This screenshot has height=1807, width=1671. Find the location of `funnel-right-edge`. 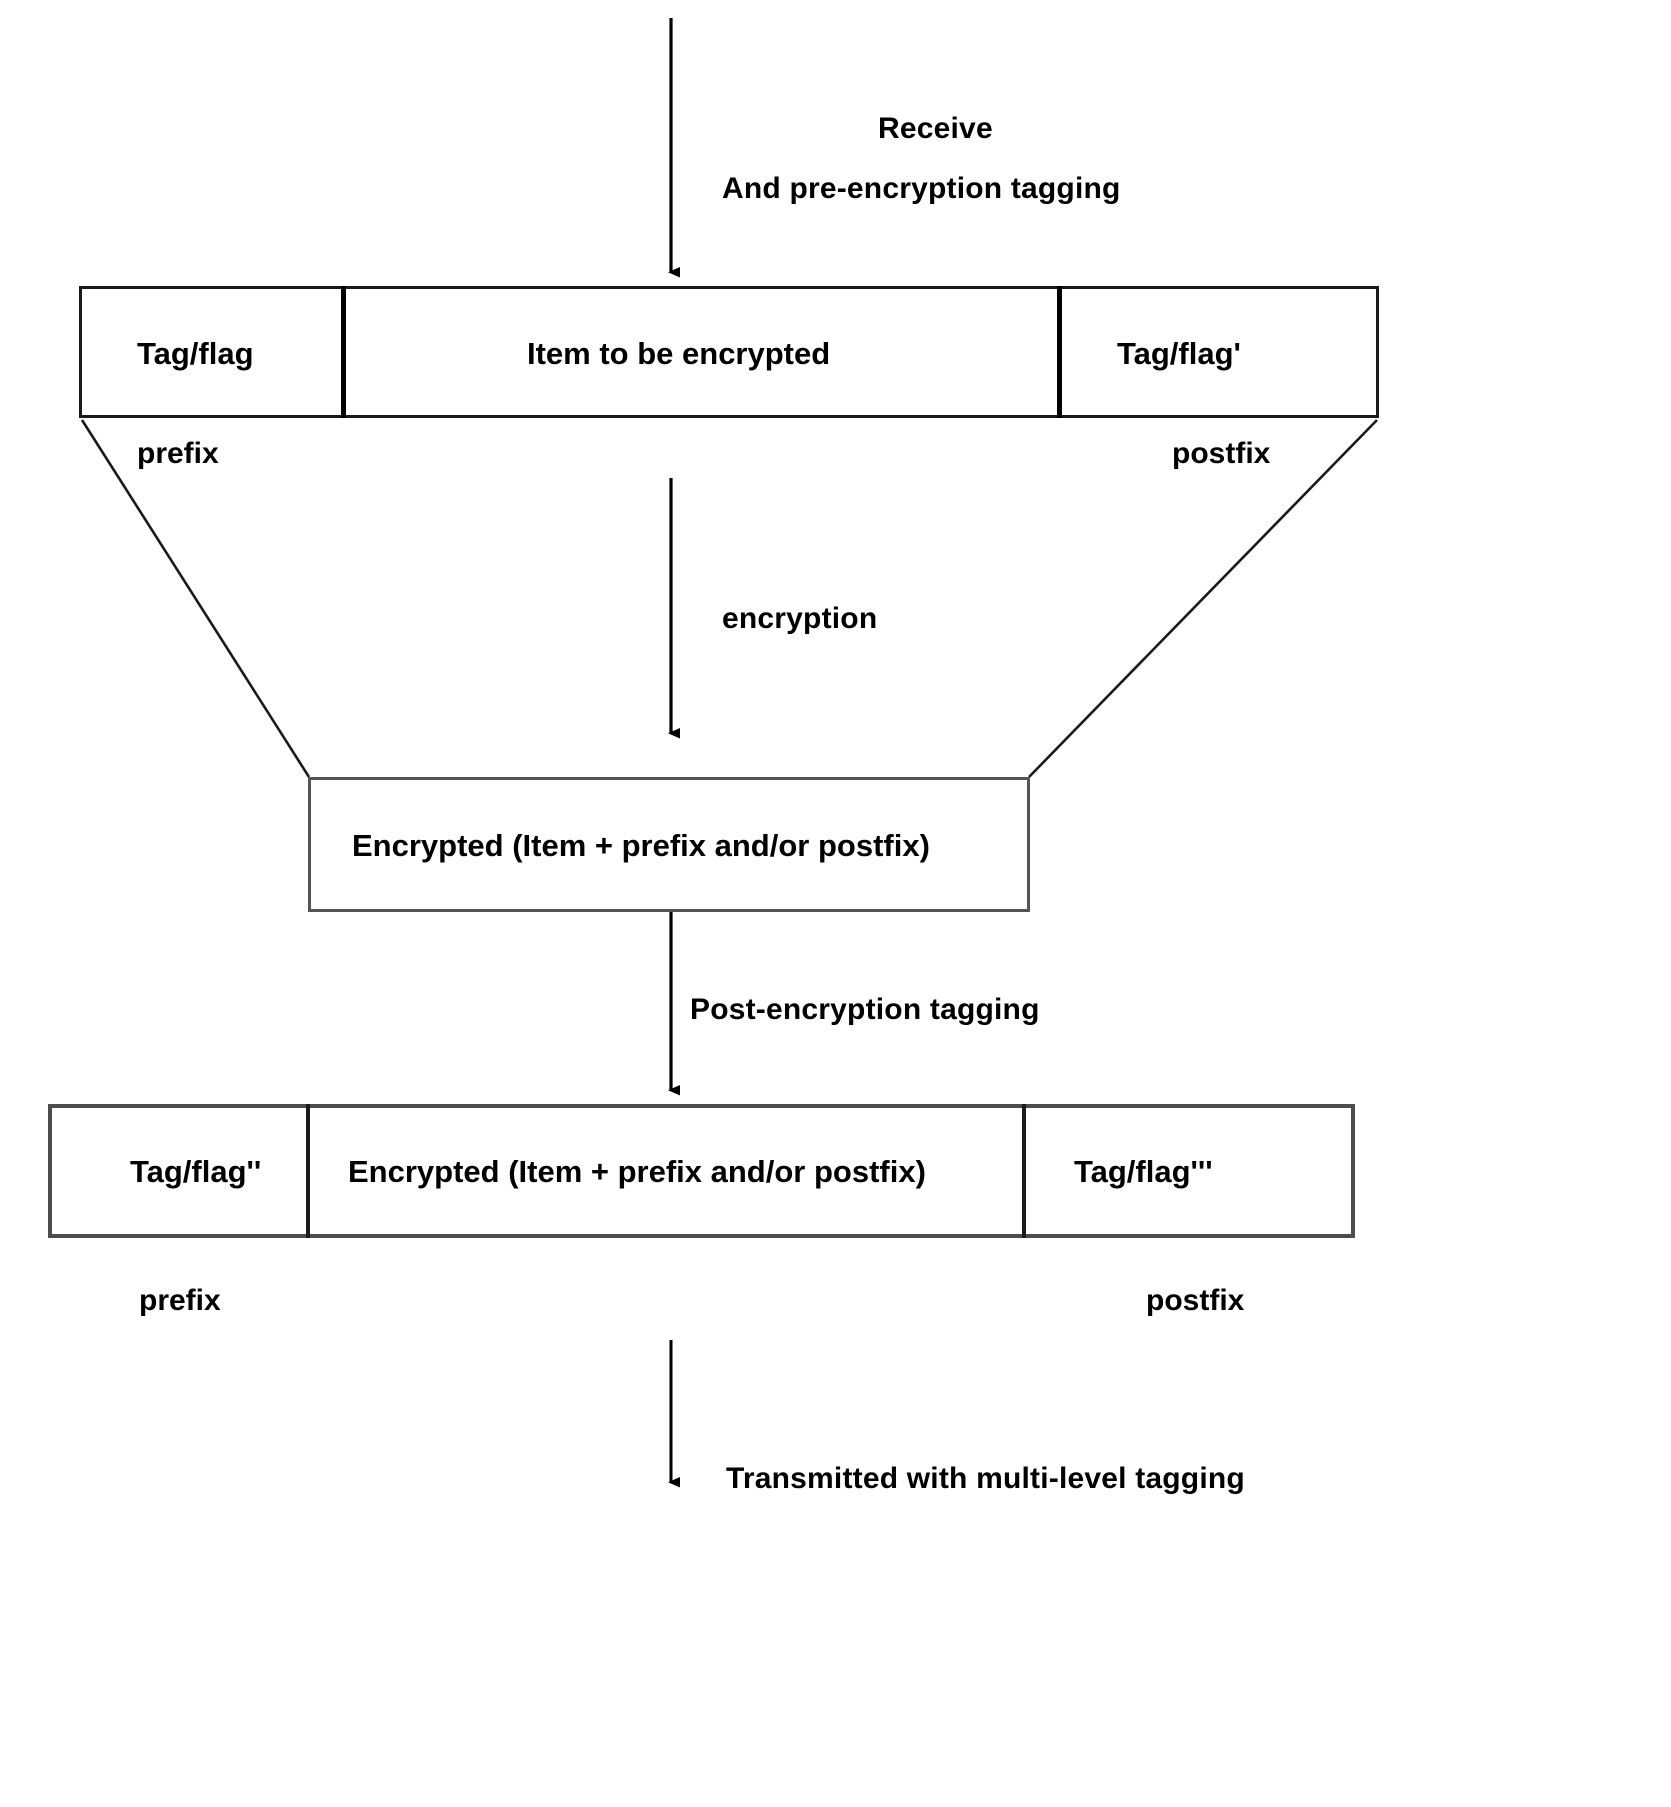

funnel-right-edge is located at coordinates (1203, 598).